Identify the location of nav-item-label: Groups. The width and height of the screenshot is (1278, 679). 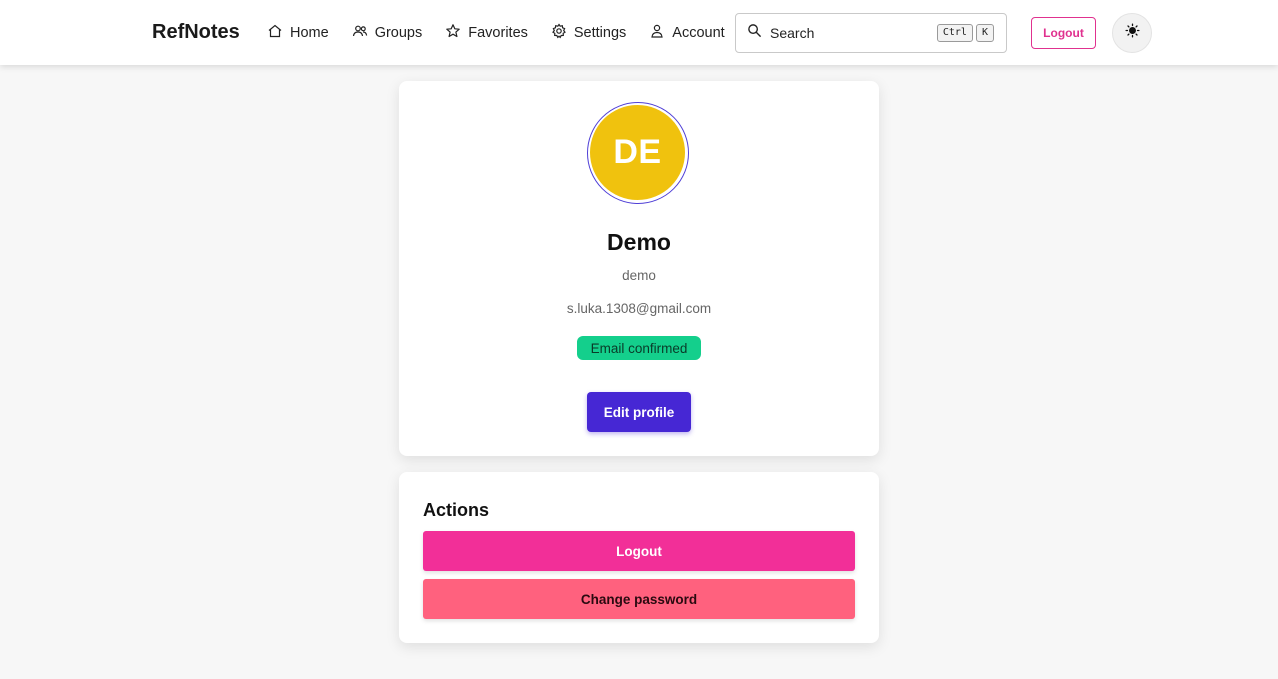
(398, 33).